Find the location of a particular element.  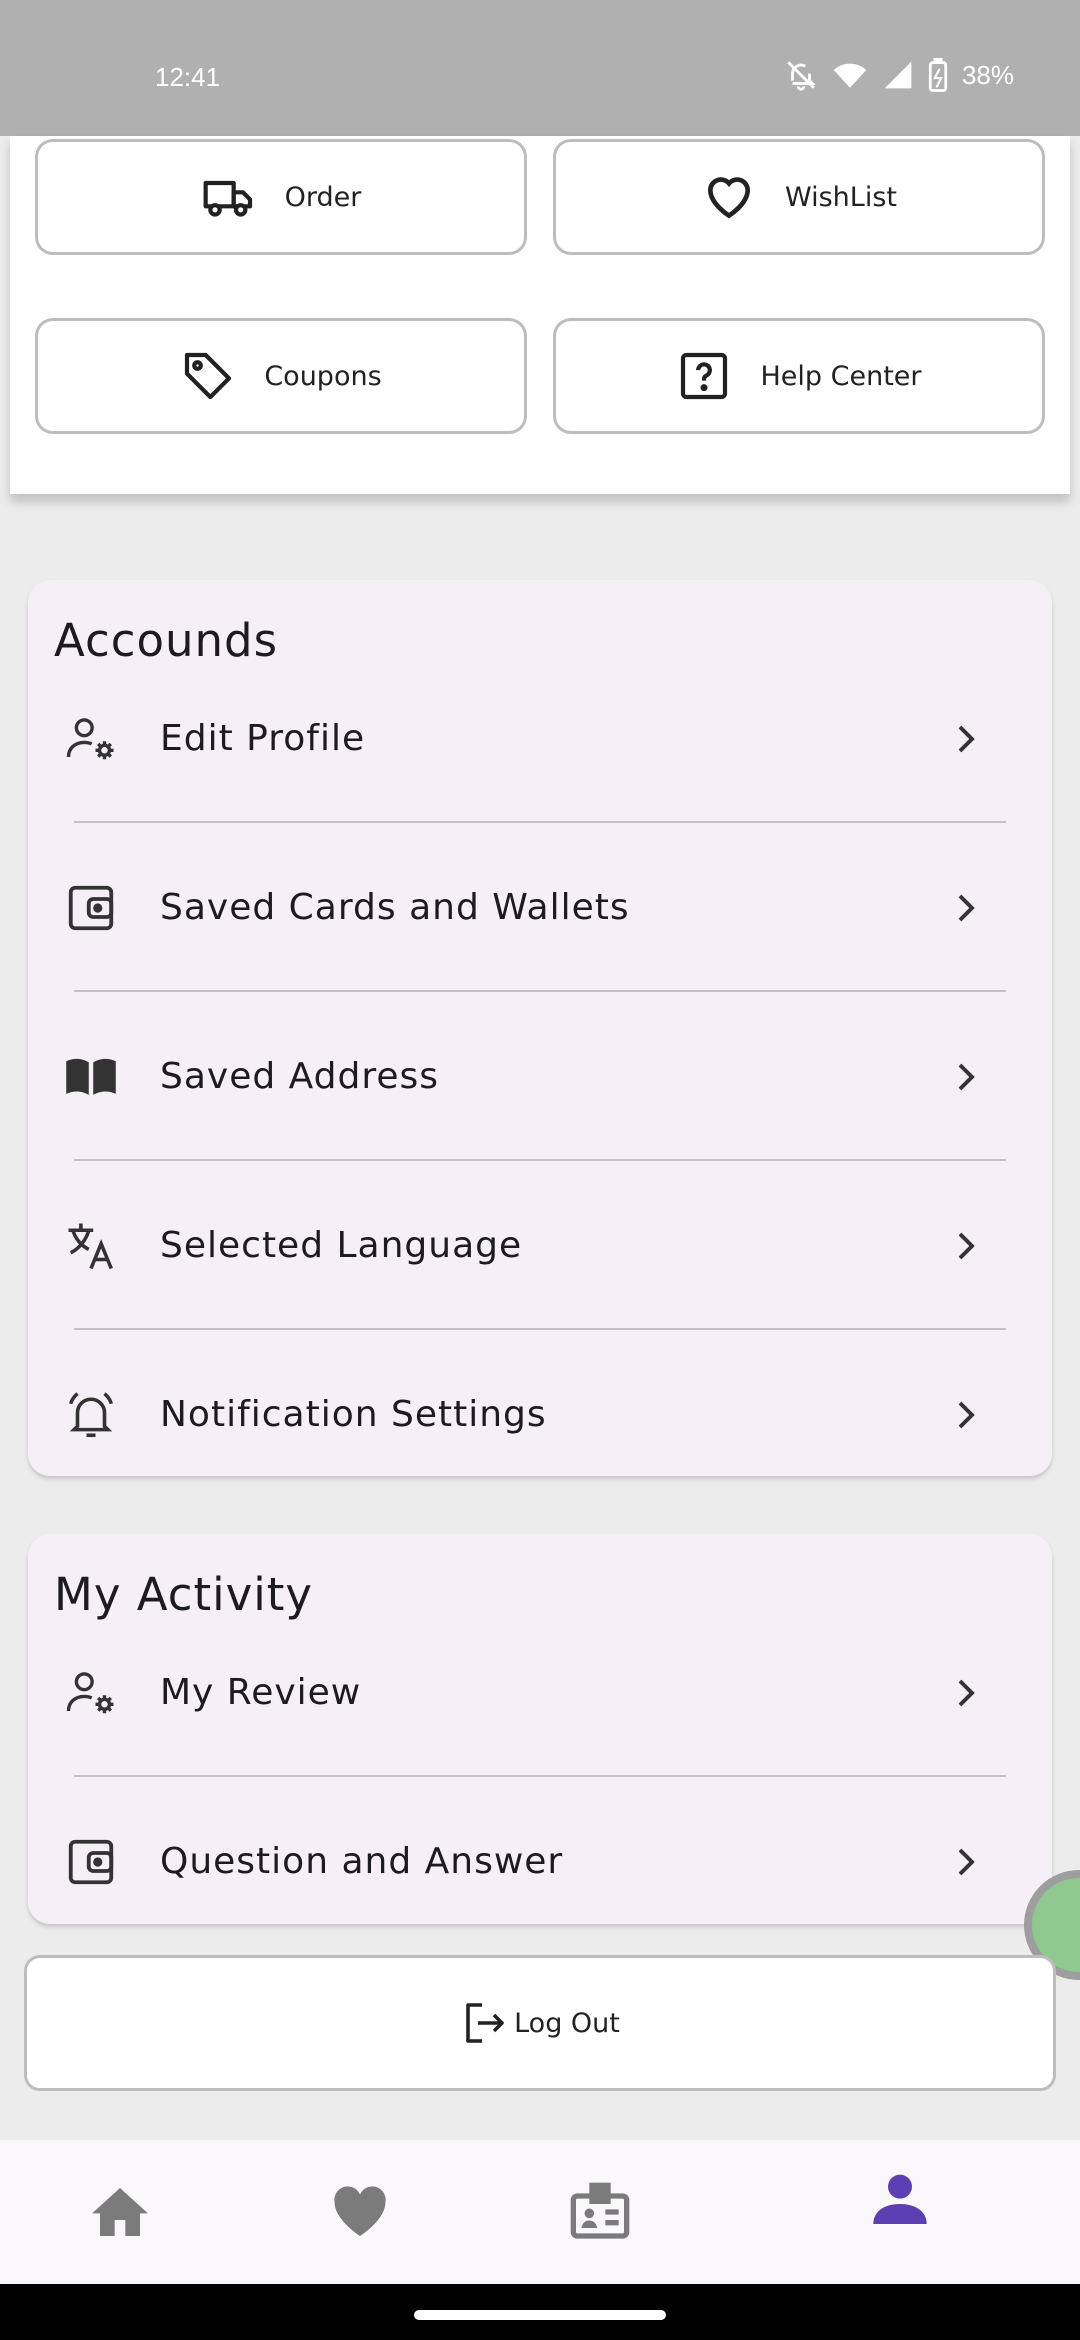

notification-settings-label: Notification Settings is located at coordinates (353, 1414).